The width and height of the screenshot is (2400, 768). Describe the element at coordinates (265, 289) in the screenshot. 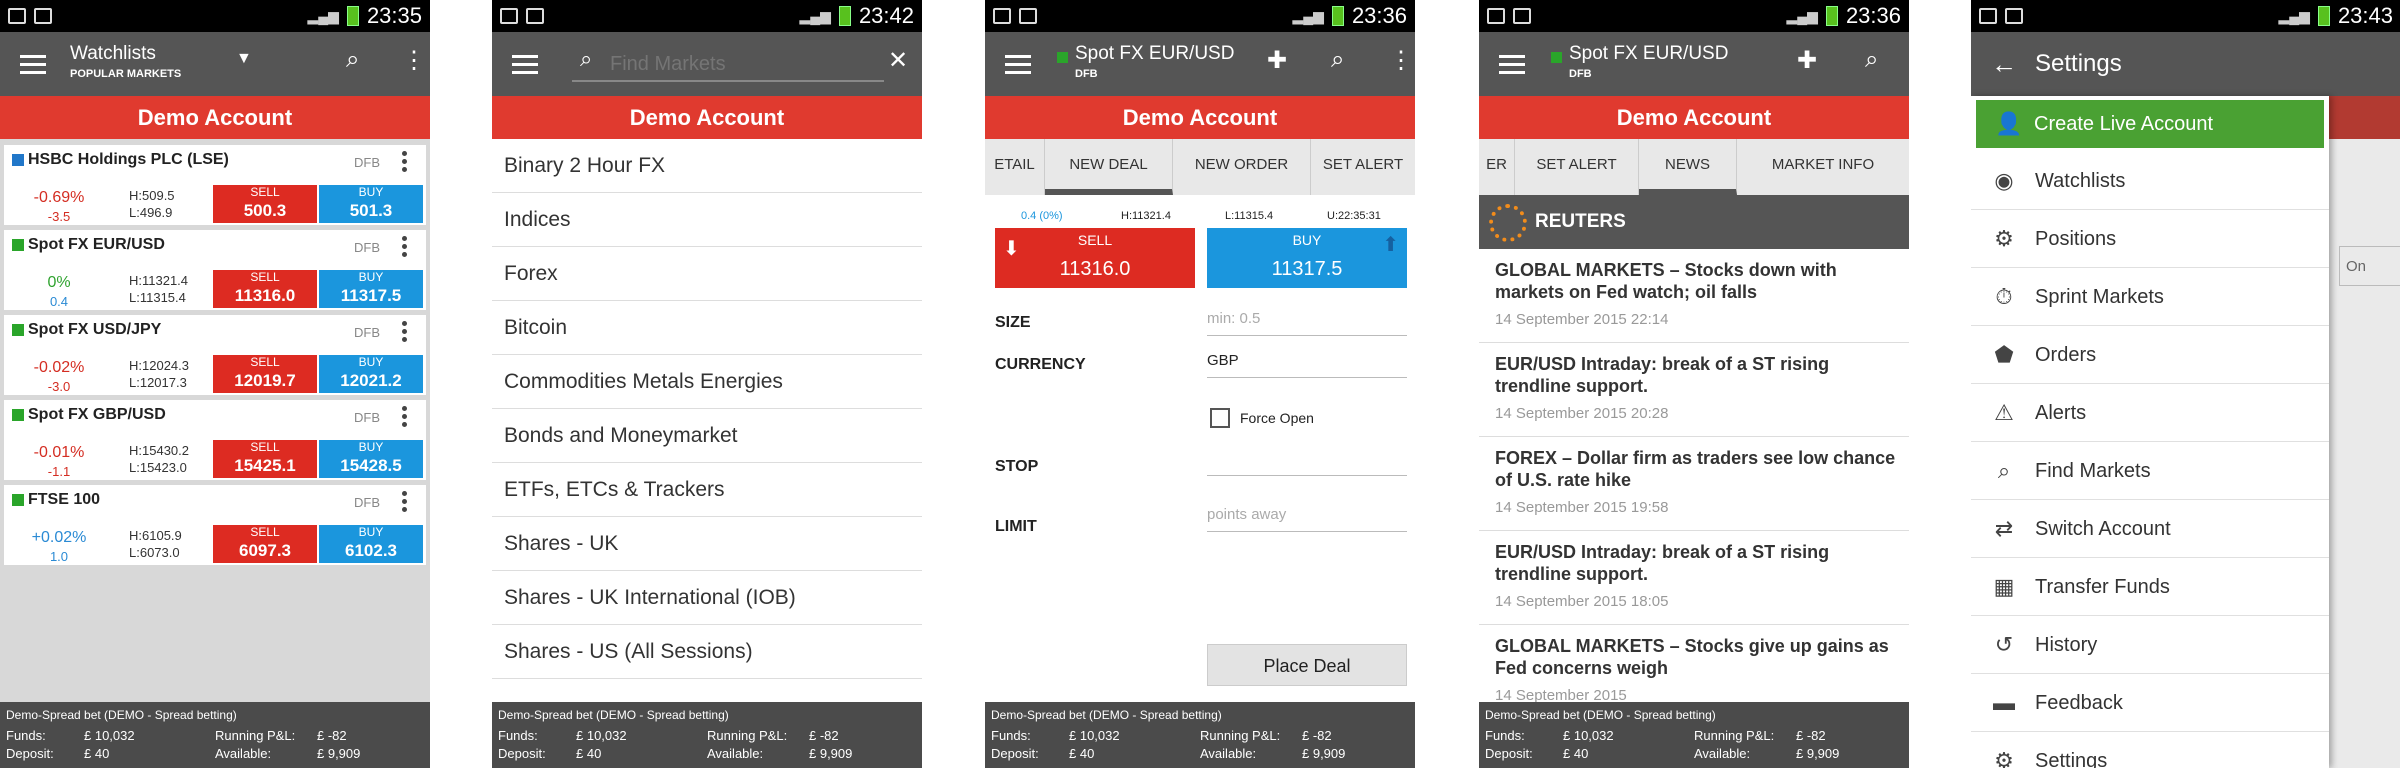

I see `sell-button: SELL 11316.0` at that location.